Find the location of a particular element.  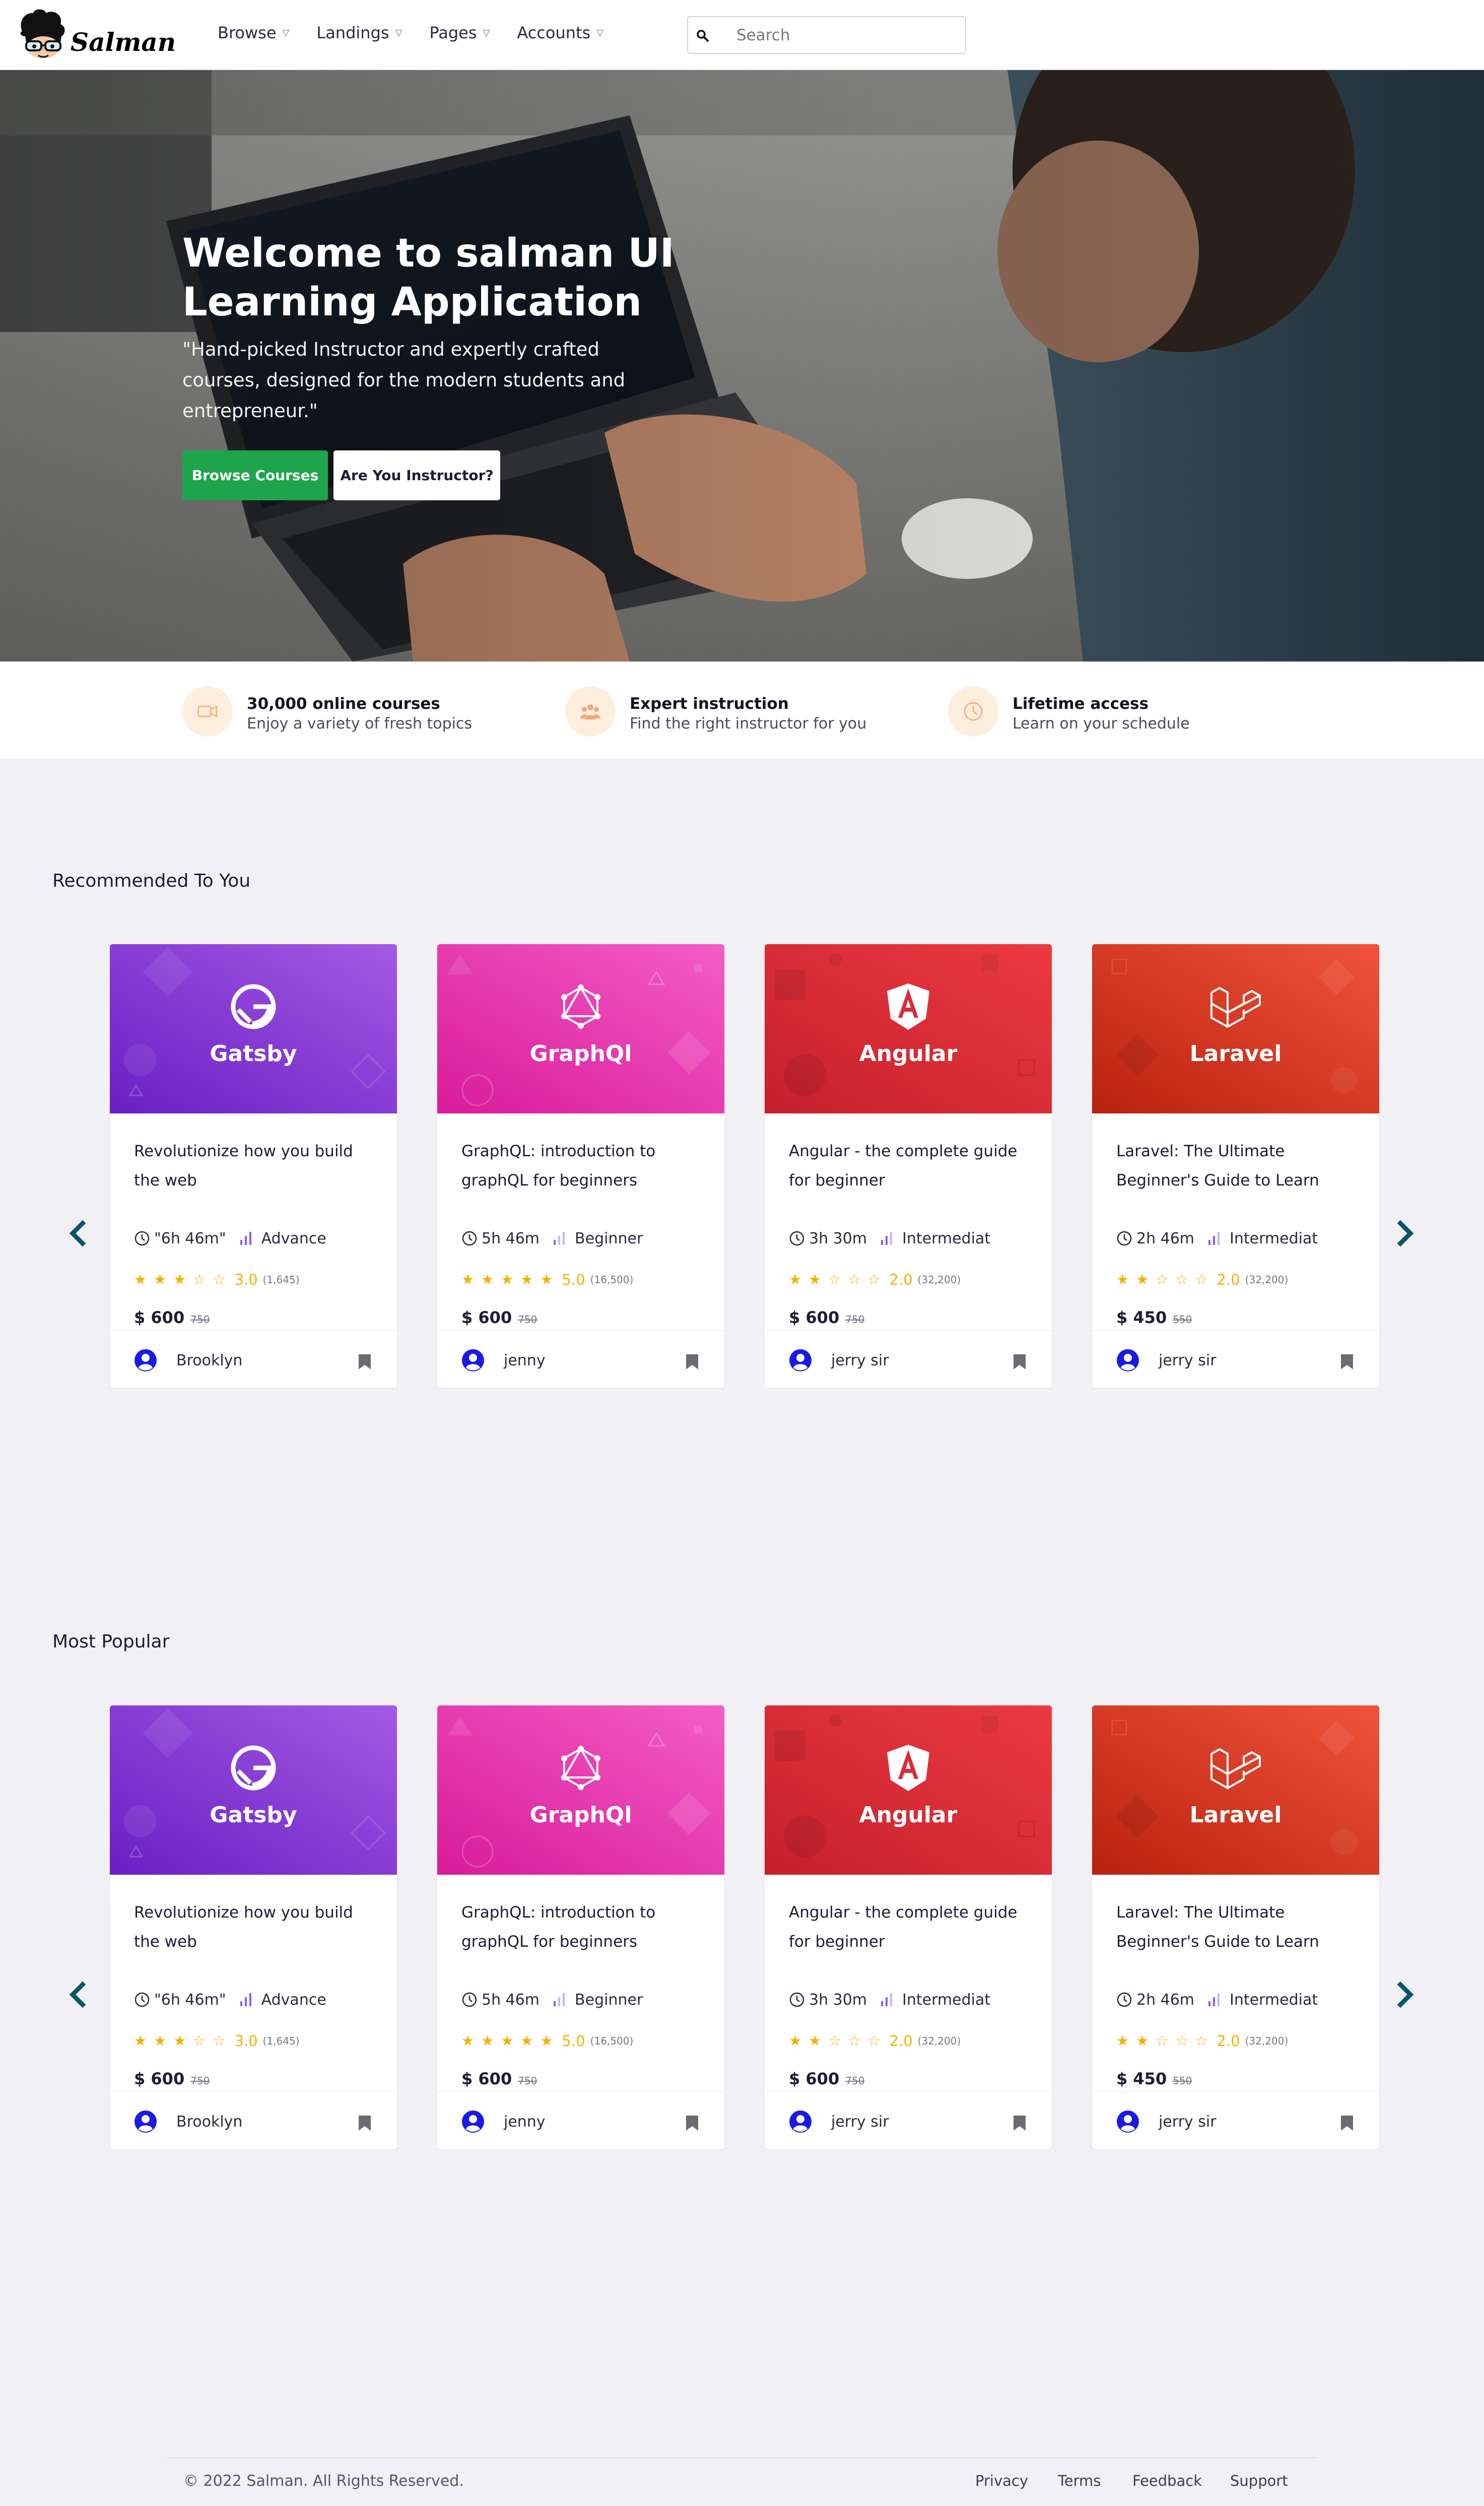

course-meta: 3h 30m Intermediat is located at coordinates (890, 2000).